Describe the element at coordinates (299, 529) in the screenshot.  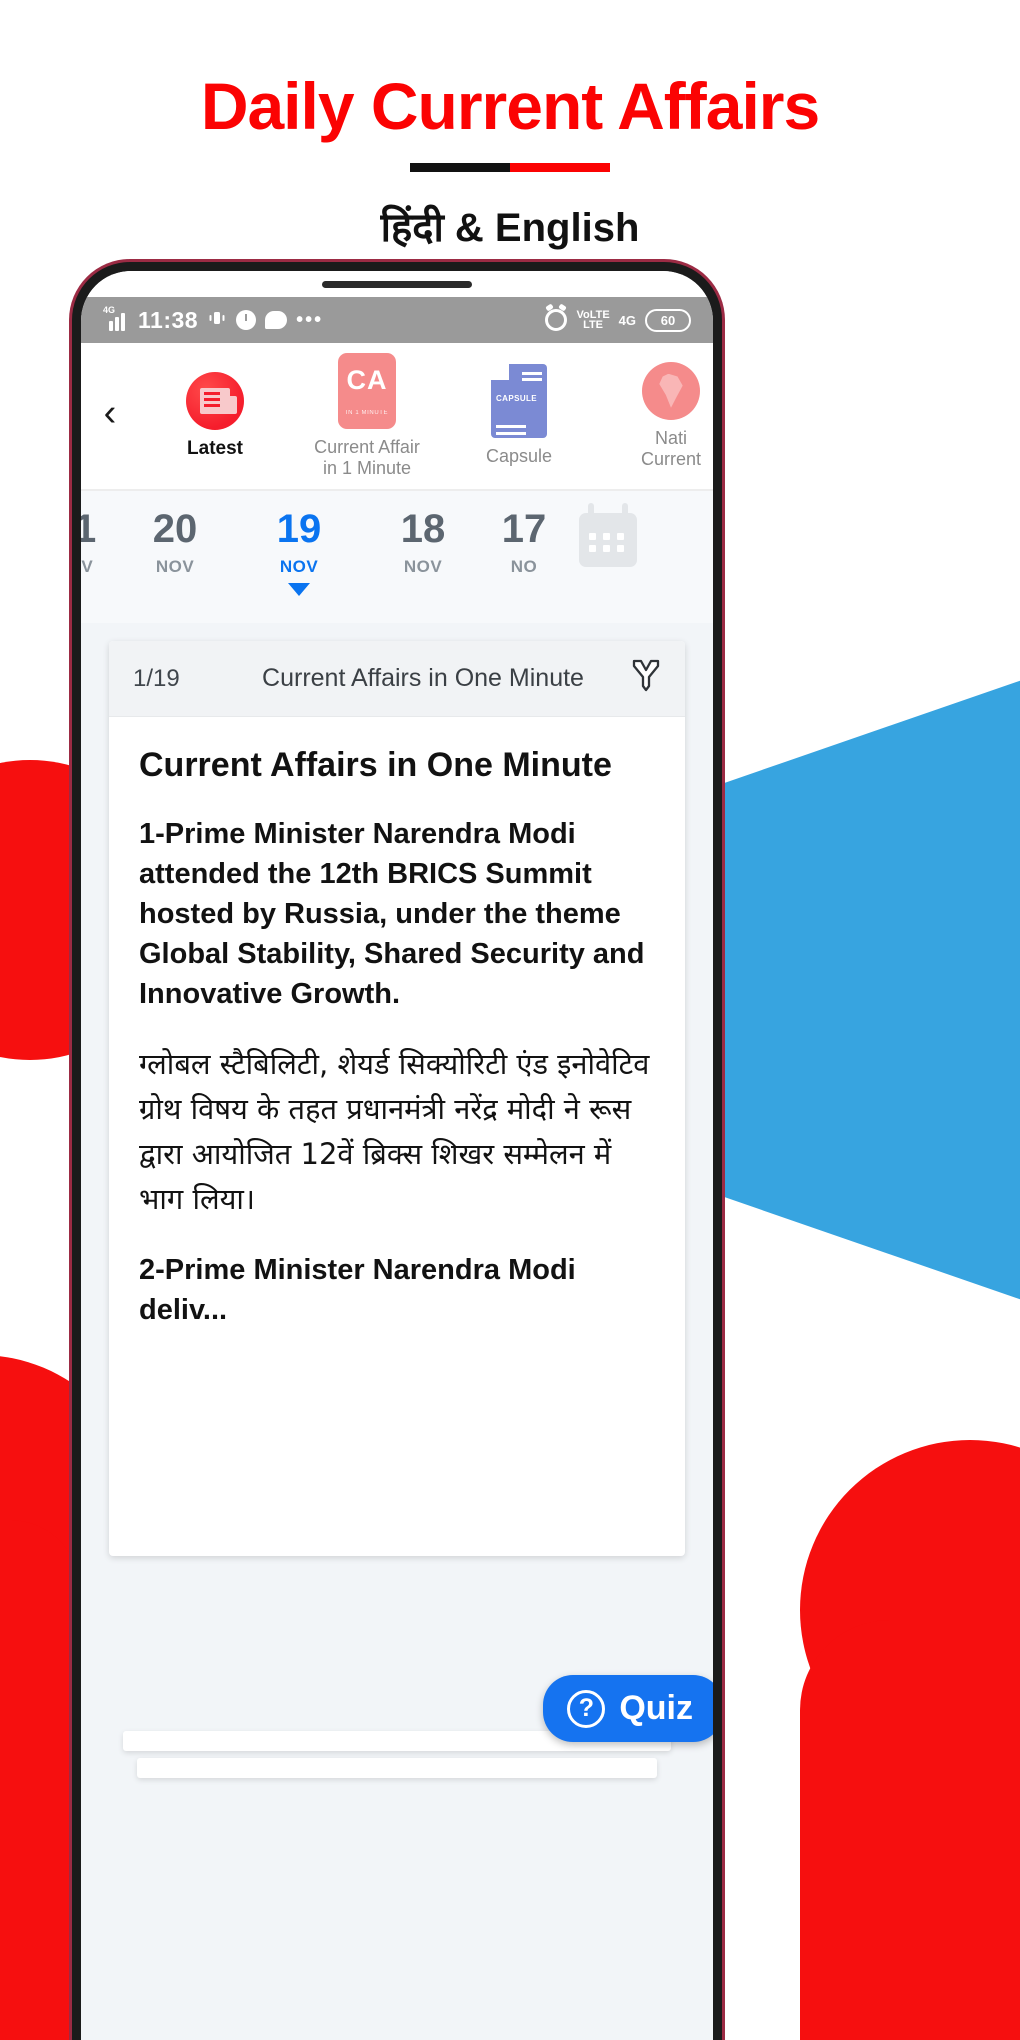
I see `date-day: 19` at that location.